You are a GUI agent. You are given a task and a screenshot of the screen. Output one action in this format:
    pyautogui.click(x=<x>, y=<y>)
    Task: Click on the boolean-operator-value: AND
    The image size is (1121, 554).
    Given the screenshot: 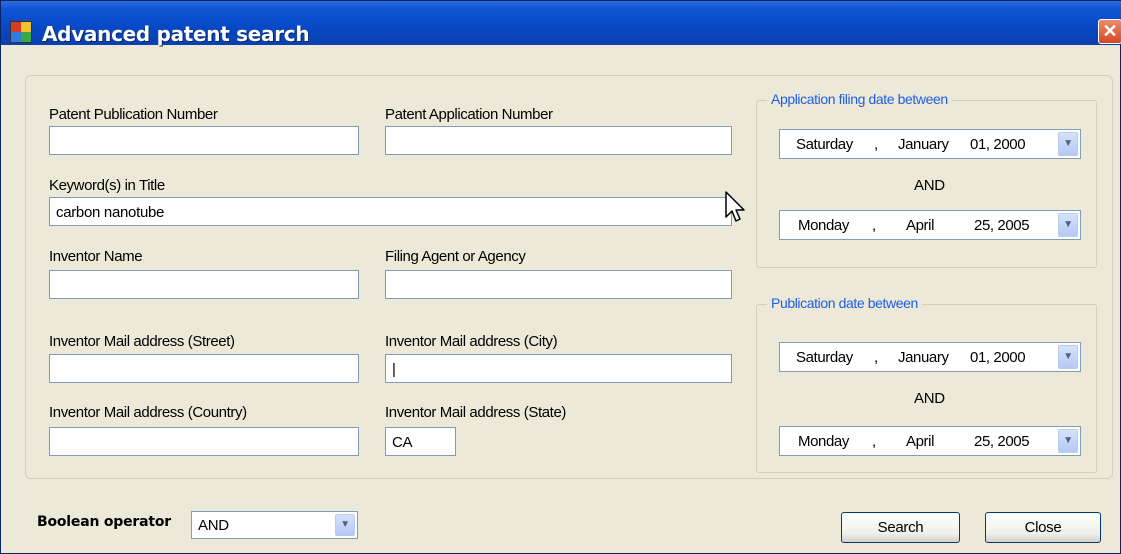 What is the action you would take?
    pyautogui.click(x=213, y=525)
    